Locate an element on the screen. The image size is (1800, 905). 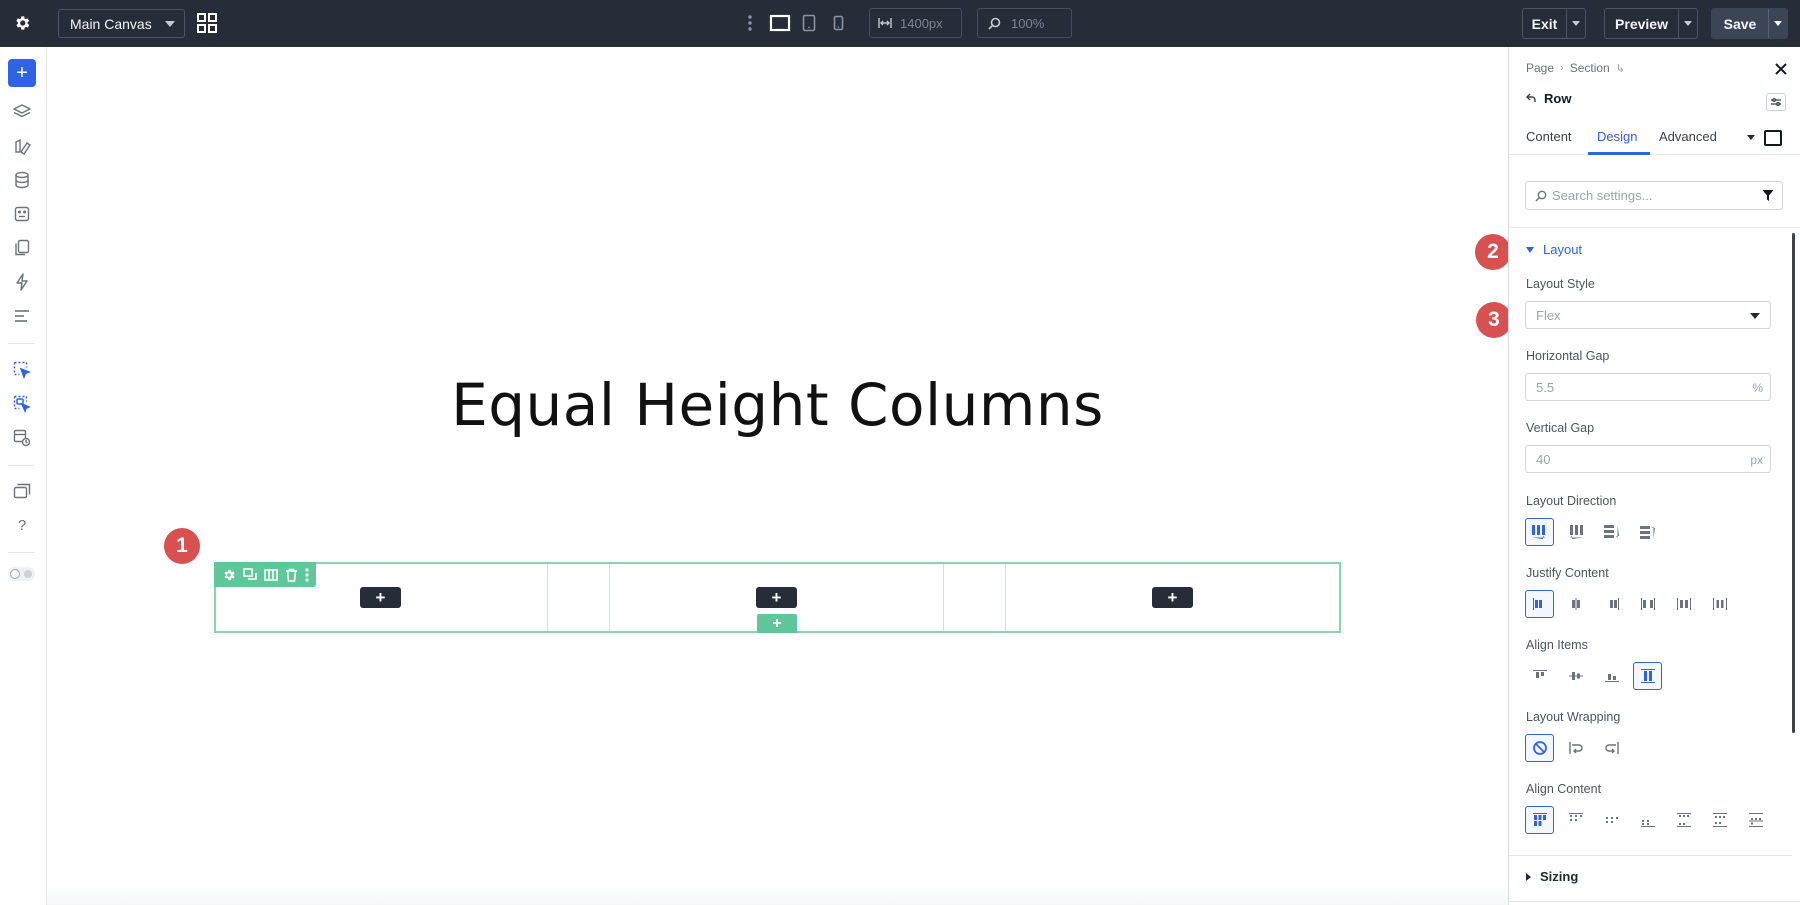
active-tab-indicator is located at coordinates (1619, 153).